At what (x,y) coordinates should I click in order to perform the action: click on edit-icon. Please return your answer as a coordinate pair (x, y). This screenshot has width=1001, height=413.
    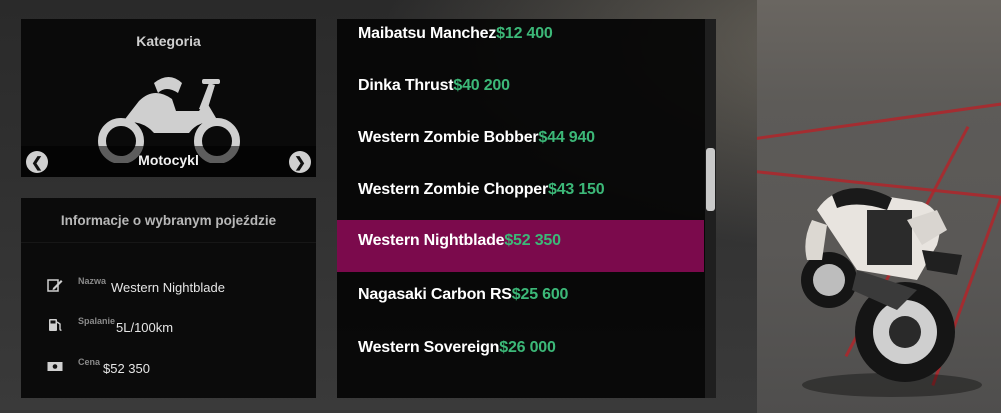
    Looking at the image, I should click on (55, 285).